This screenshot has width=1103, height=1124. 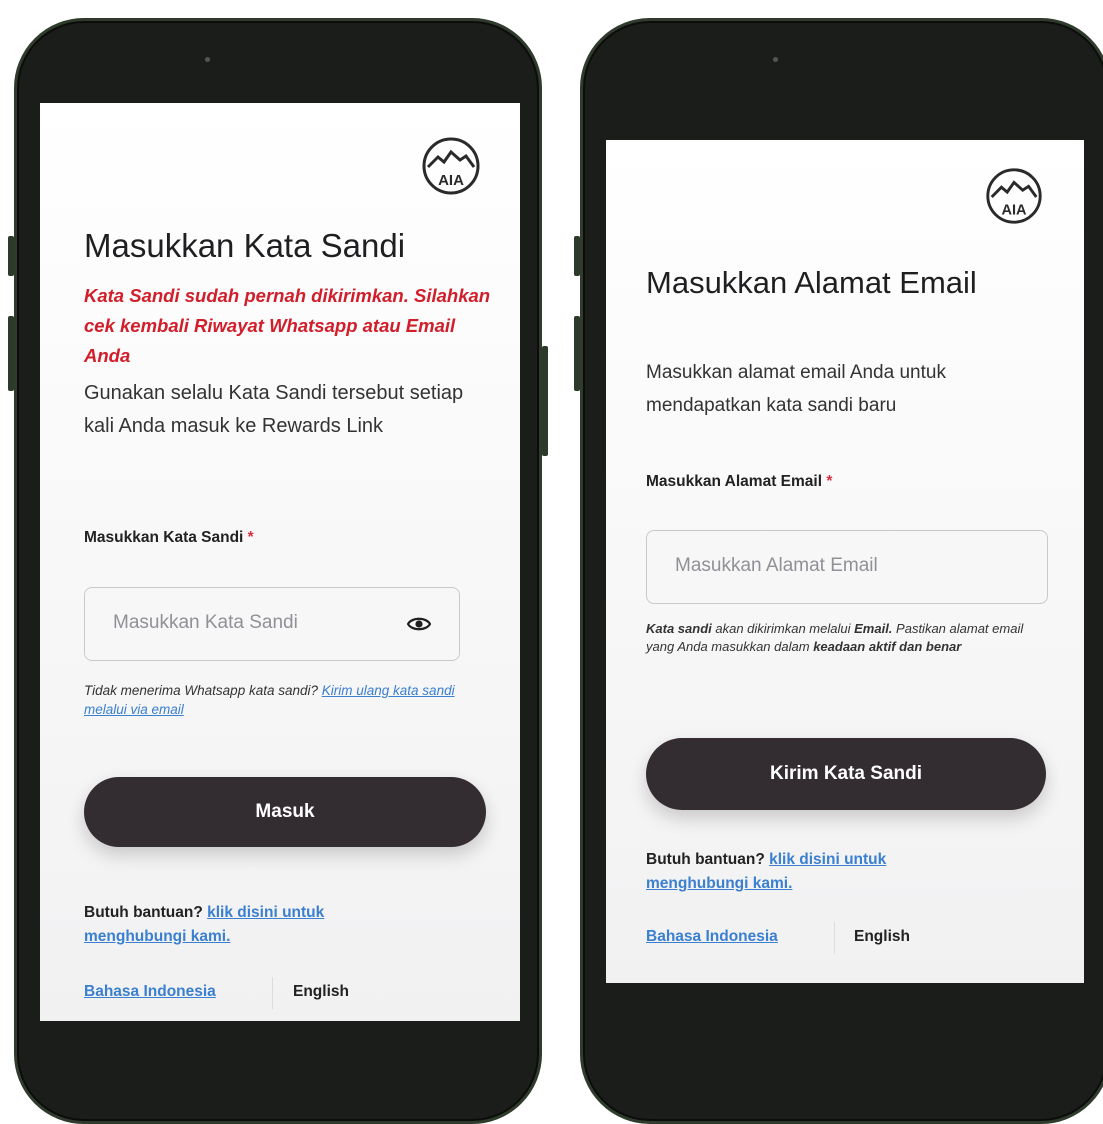 What do you see at coordinates (679, 628) in the screenshot?
I see `note-bold-1: Kata sandi` at bounding box center [679, 628].